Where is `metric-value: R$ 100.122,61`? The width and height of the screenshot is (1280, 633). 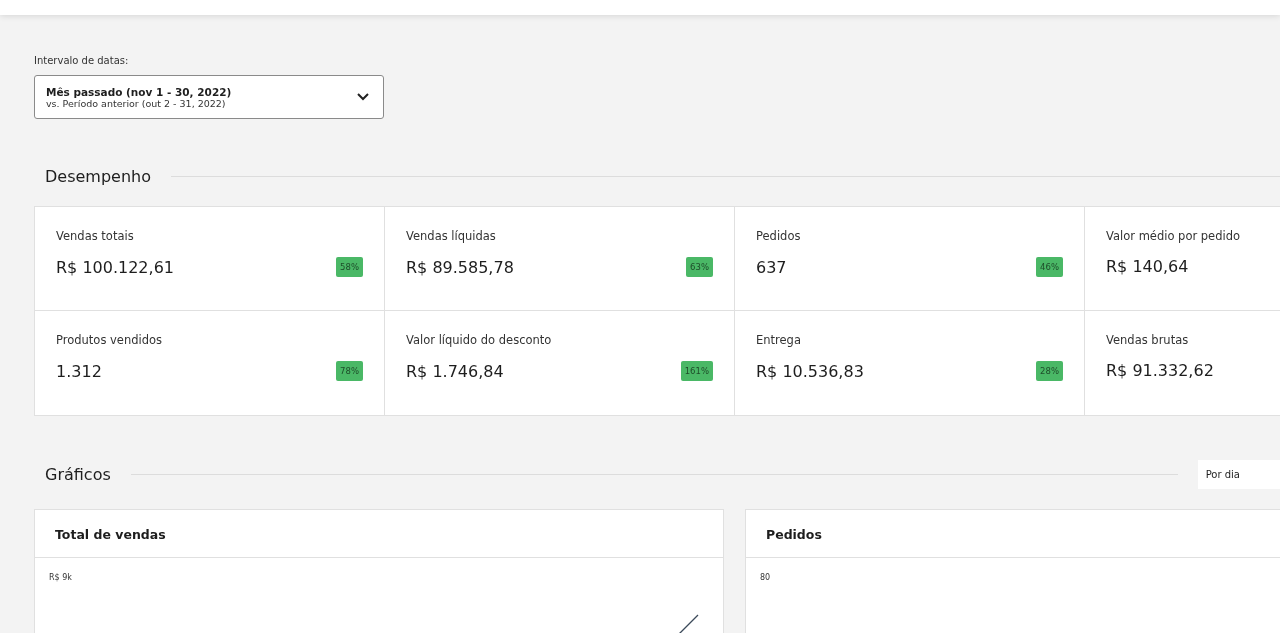
metric-value: R$ 100.122,61 is located at coordinates (115, 267).